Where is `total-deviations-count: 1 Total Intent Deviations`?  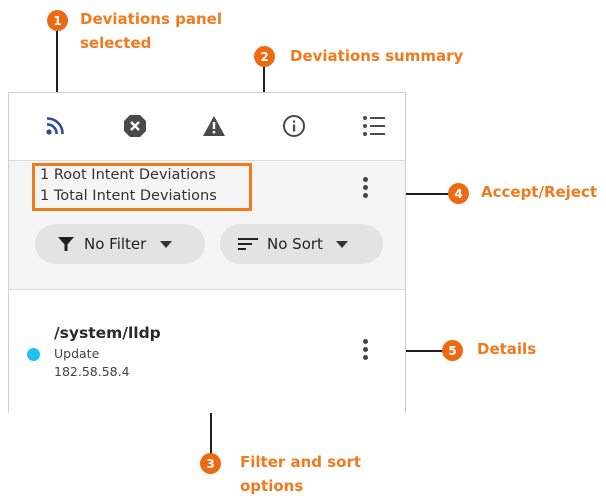 total-deviations-count: 1 Total Intent Deviations is located at coordinates (128, 196).